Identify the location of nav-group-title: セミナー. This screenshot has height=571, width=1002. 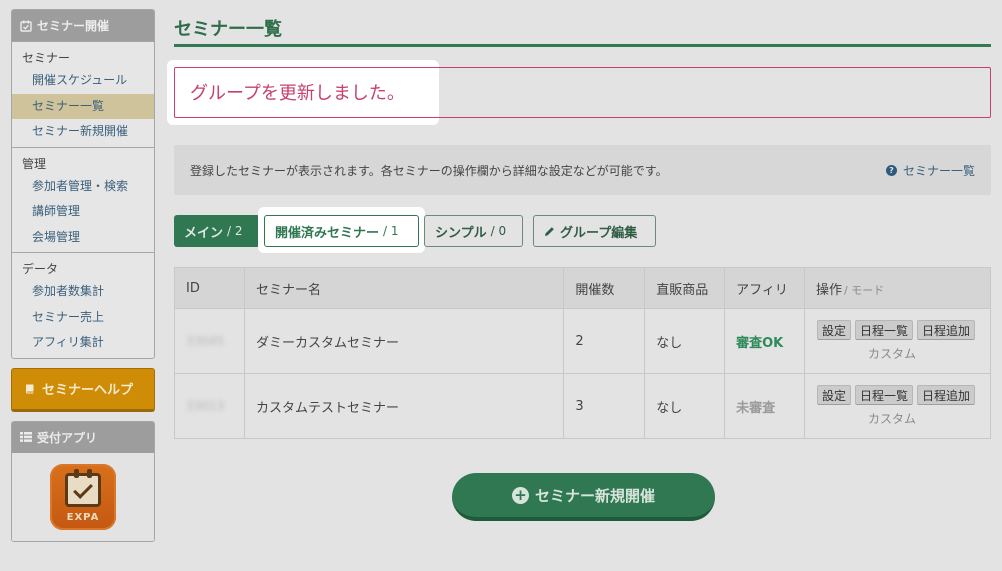
(46, 58).